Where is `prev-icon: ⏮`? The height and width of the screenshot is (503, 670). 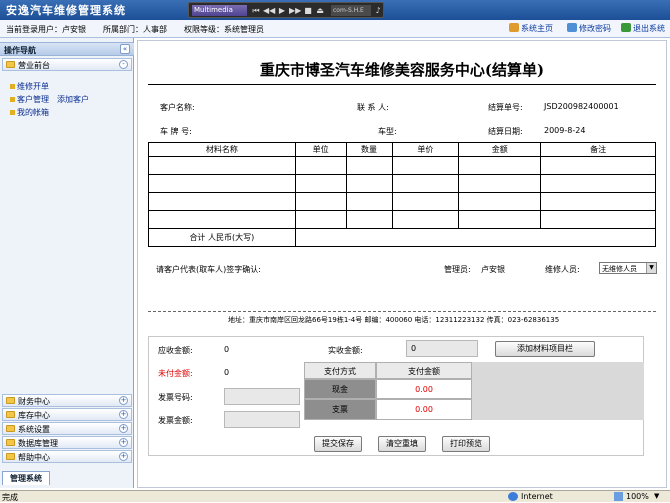
prev-icon: ⏮ is located at coordinates (256, 10).